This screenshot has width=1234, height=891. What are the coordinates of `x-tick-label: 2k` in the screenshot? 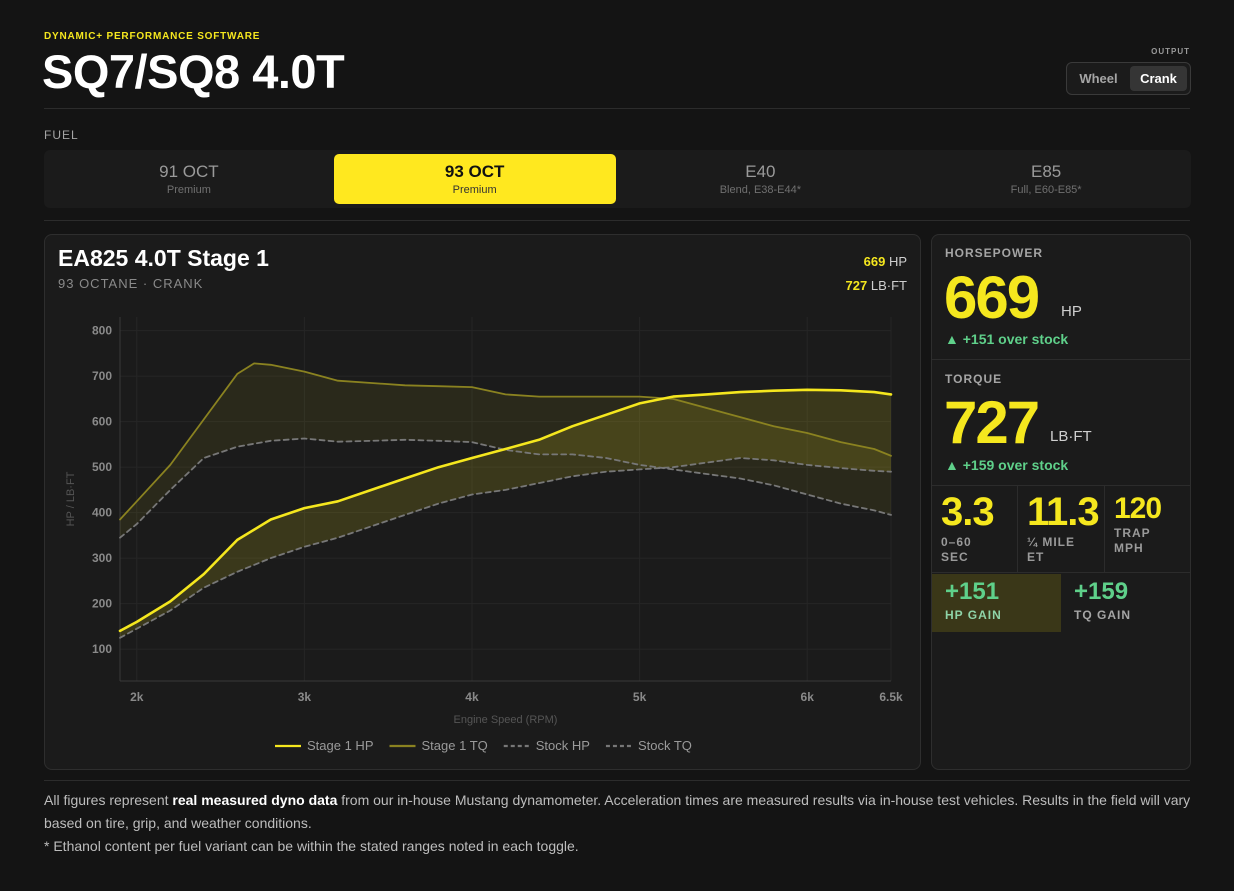 It's located at (137, 697).